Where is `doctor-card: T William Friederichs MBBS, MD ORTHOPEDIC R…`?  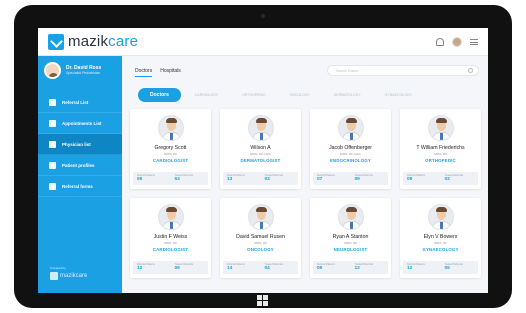
doctor-card: T William Friederichs MBBS, MD ORTHOPEDIC R… is located at coordinates (440, 149).